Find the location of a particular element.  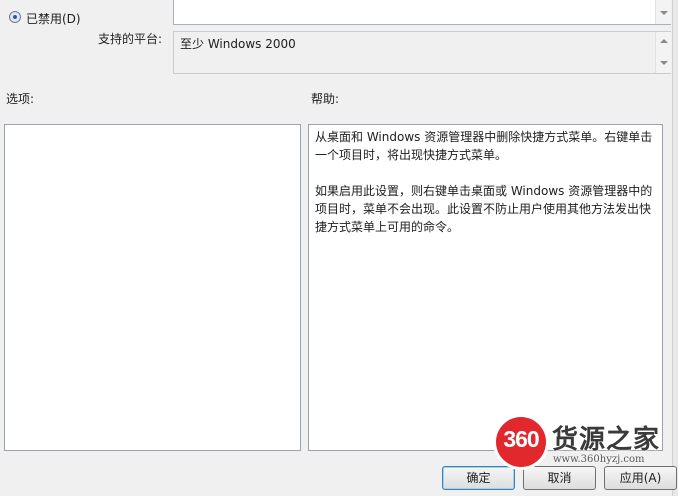

cancel-button: 取消 is located at coordinates (559, 478).